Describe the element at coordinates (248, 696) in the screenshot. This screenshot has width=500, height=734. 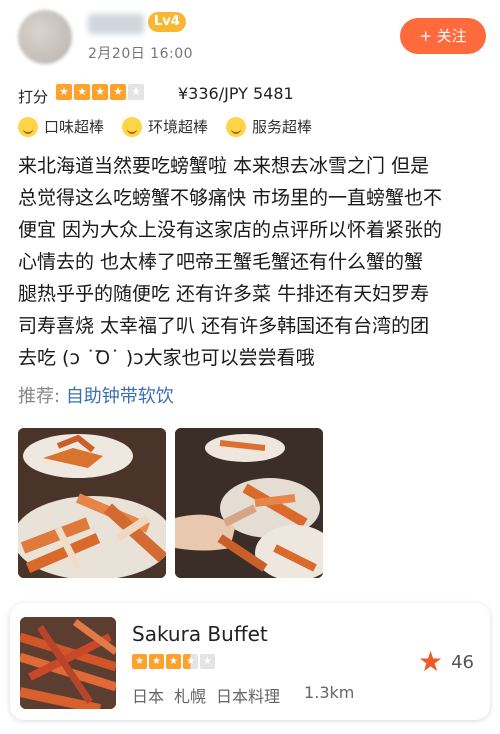
I see `shop-cuisine: 日本料理` at that location.